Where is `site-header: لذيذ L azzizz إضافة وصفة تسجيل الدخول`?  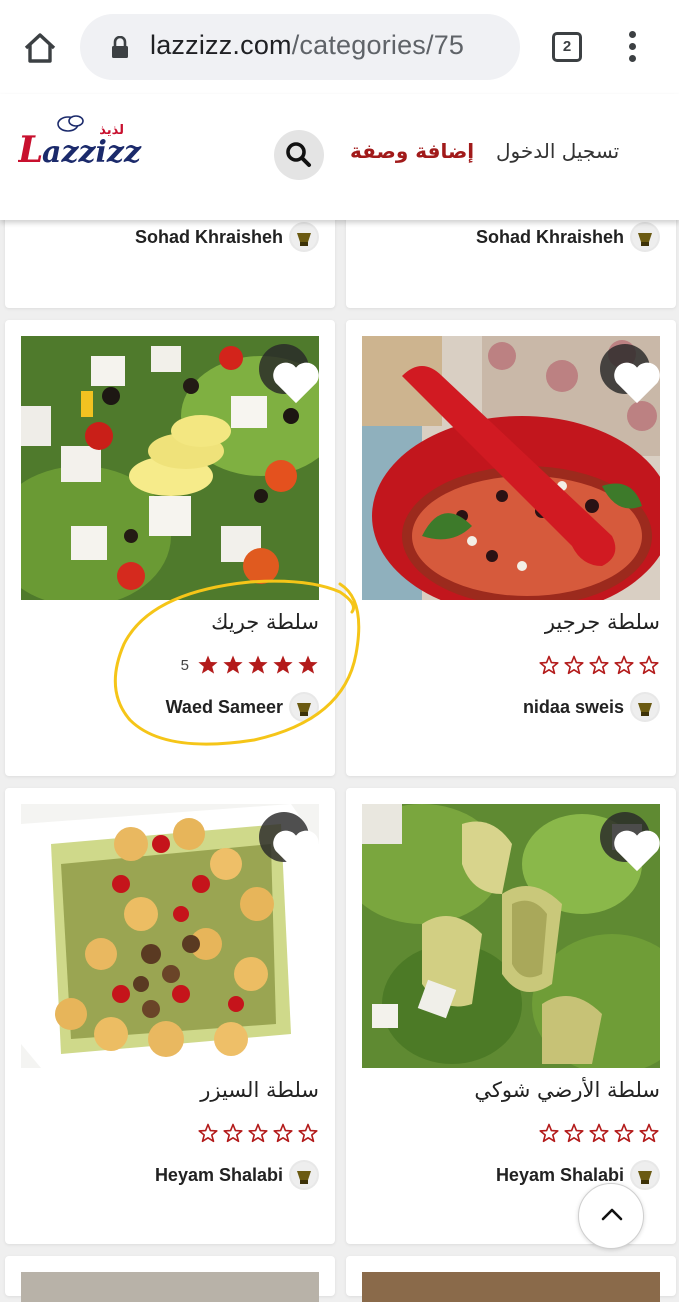
site-header: لذيذ L azzizz إضافة وصفة تسجيل الدخول is located at coordinates (339, 157).